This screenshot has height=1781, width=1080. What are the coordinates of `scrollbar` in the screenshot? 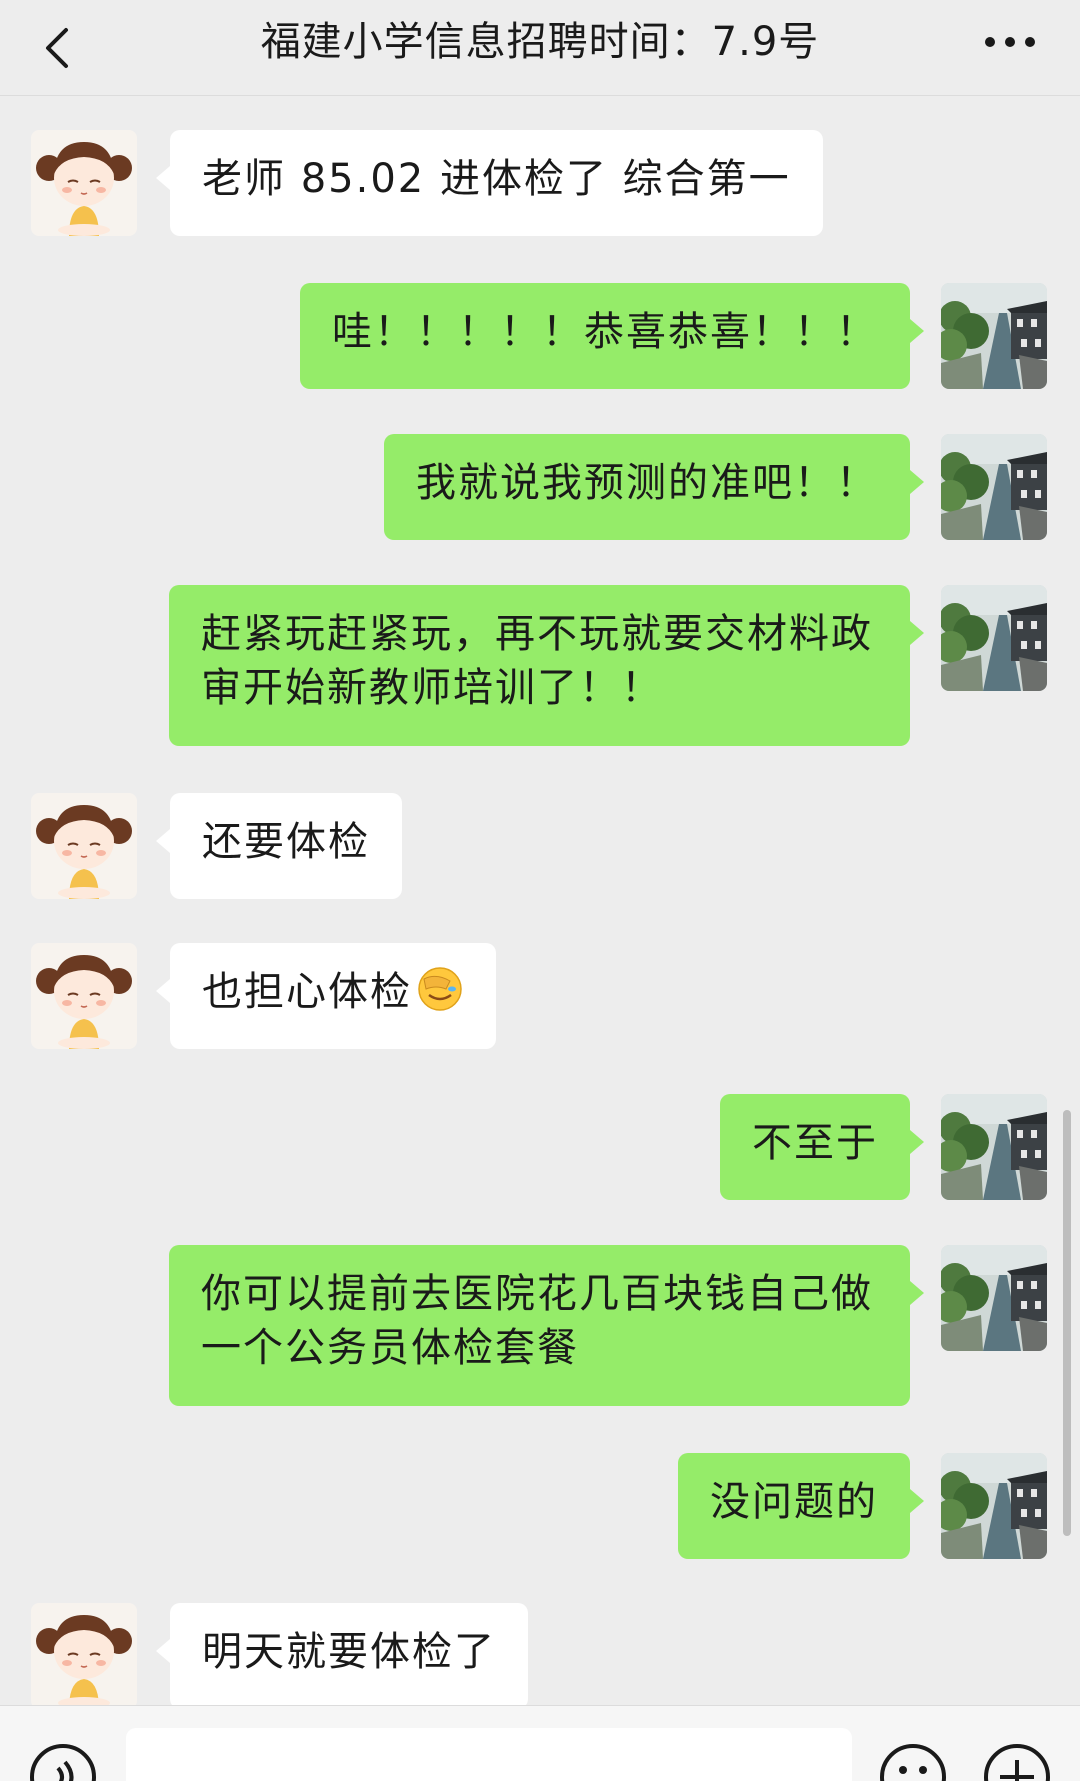 It's located at (1067, 1323).